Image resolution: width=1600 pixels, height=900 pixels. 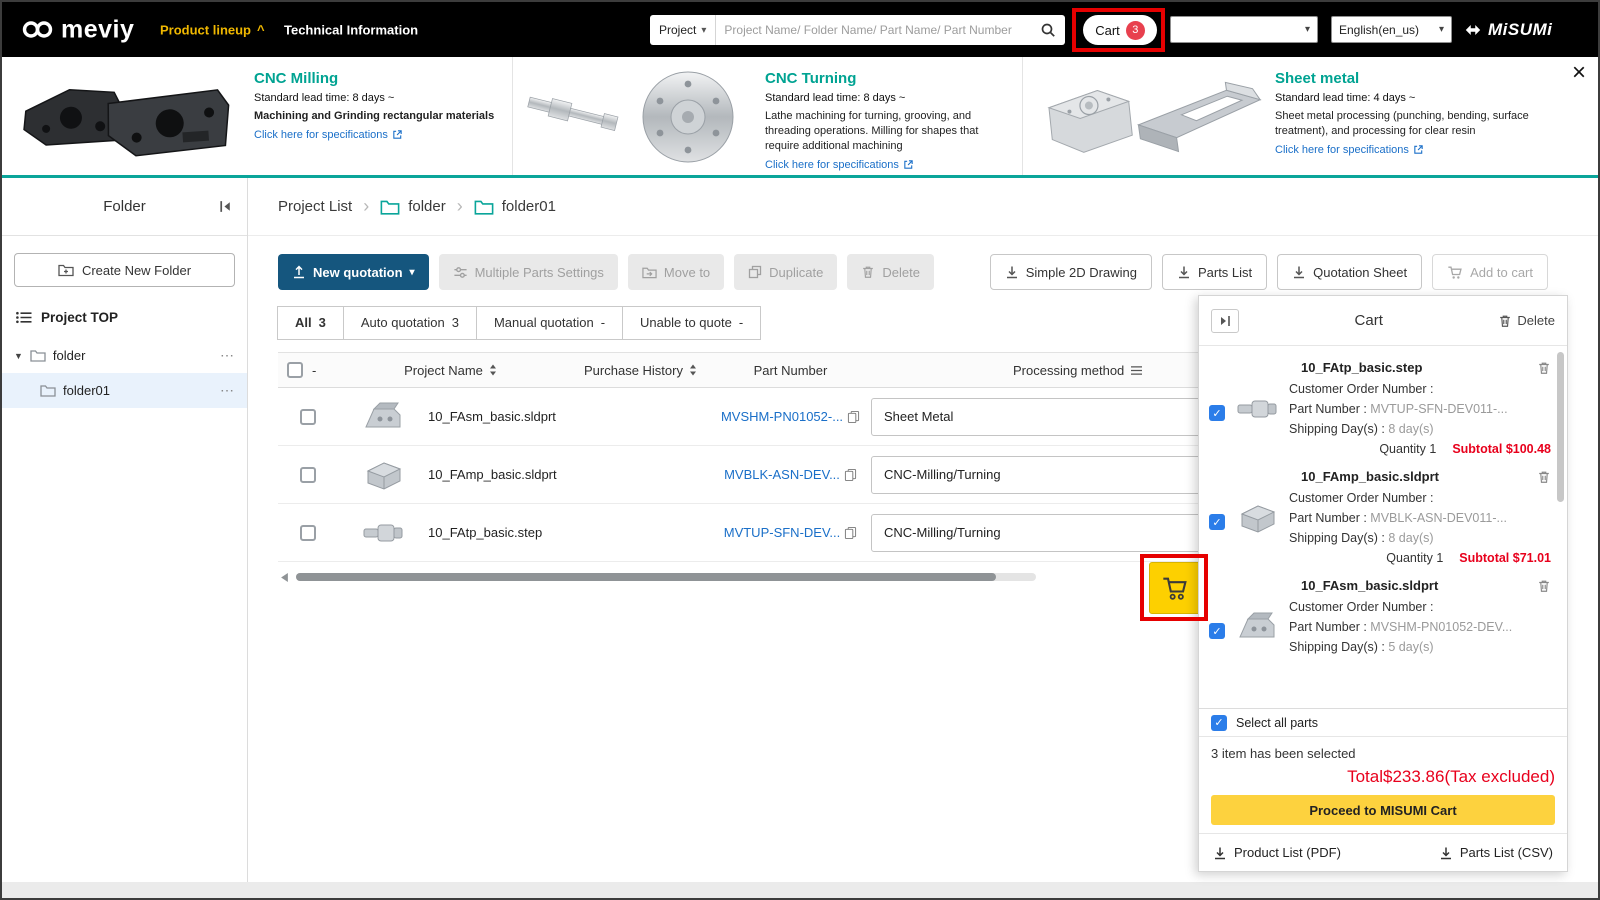 What do you see at coordinates (1368, 320) in the screenshot?
I see `cart-panel-title: Cart` at bounding box center [1368, 320].